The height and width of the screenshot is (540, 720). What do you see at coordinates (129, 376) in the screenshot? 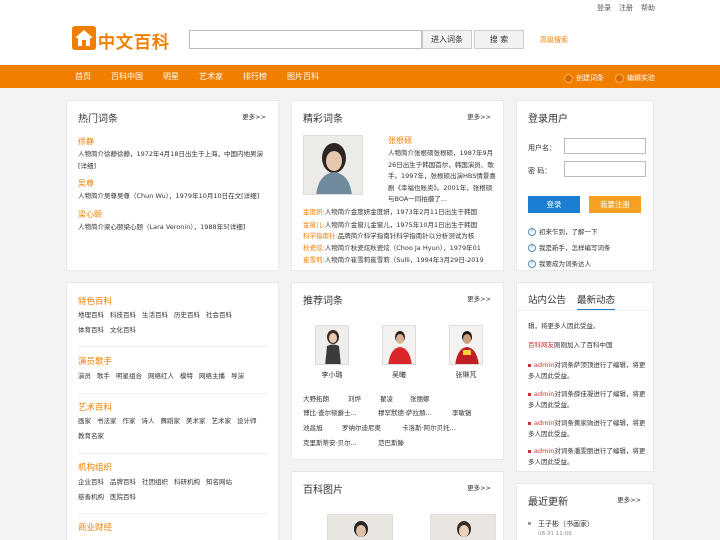
I see `category-link: 明星组合` at bounding box center [129, 376].